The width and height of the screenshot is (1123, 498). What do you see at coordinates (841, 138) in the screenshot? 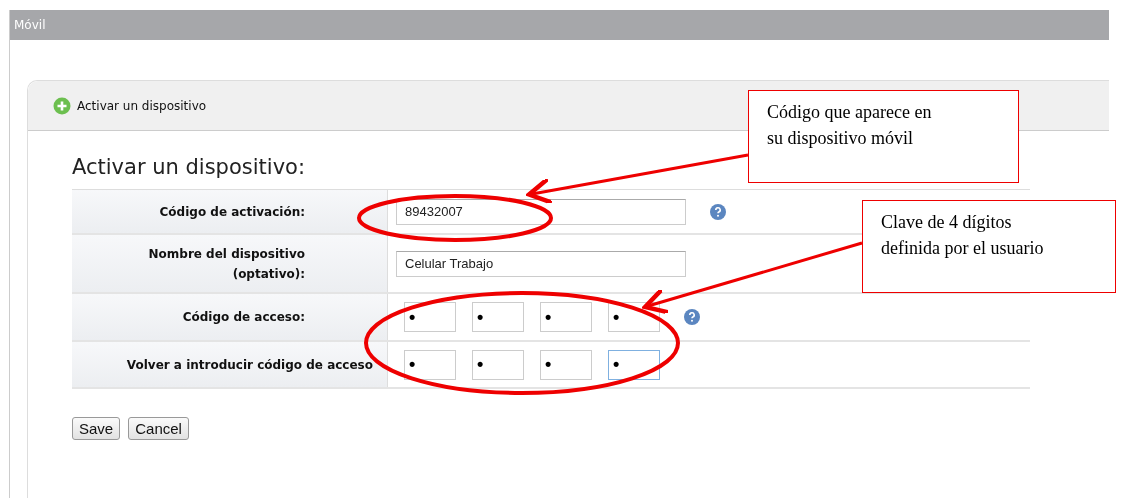
I see `callout-text: su dispositivo móvil` at bounding box center [841, 138].